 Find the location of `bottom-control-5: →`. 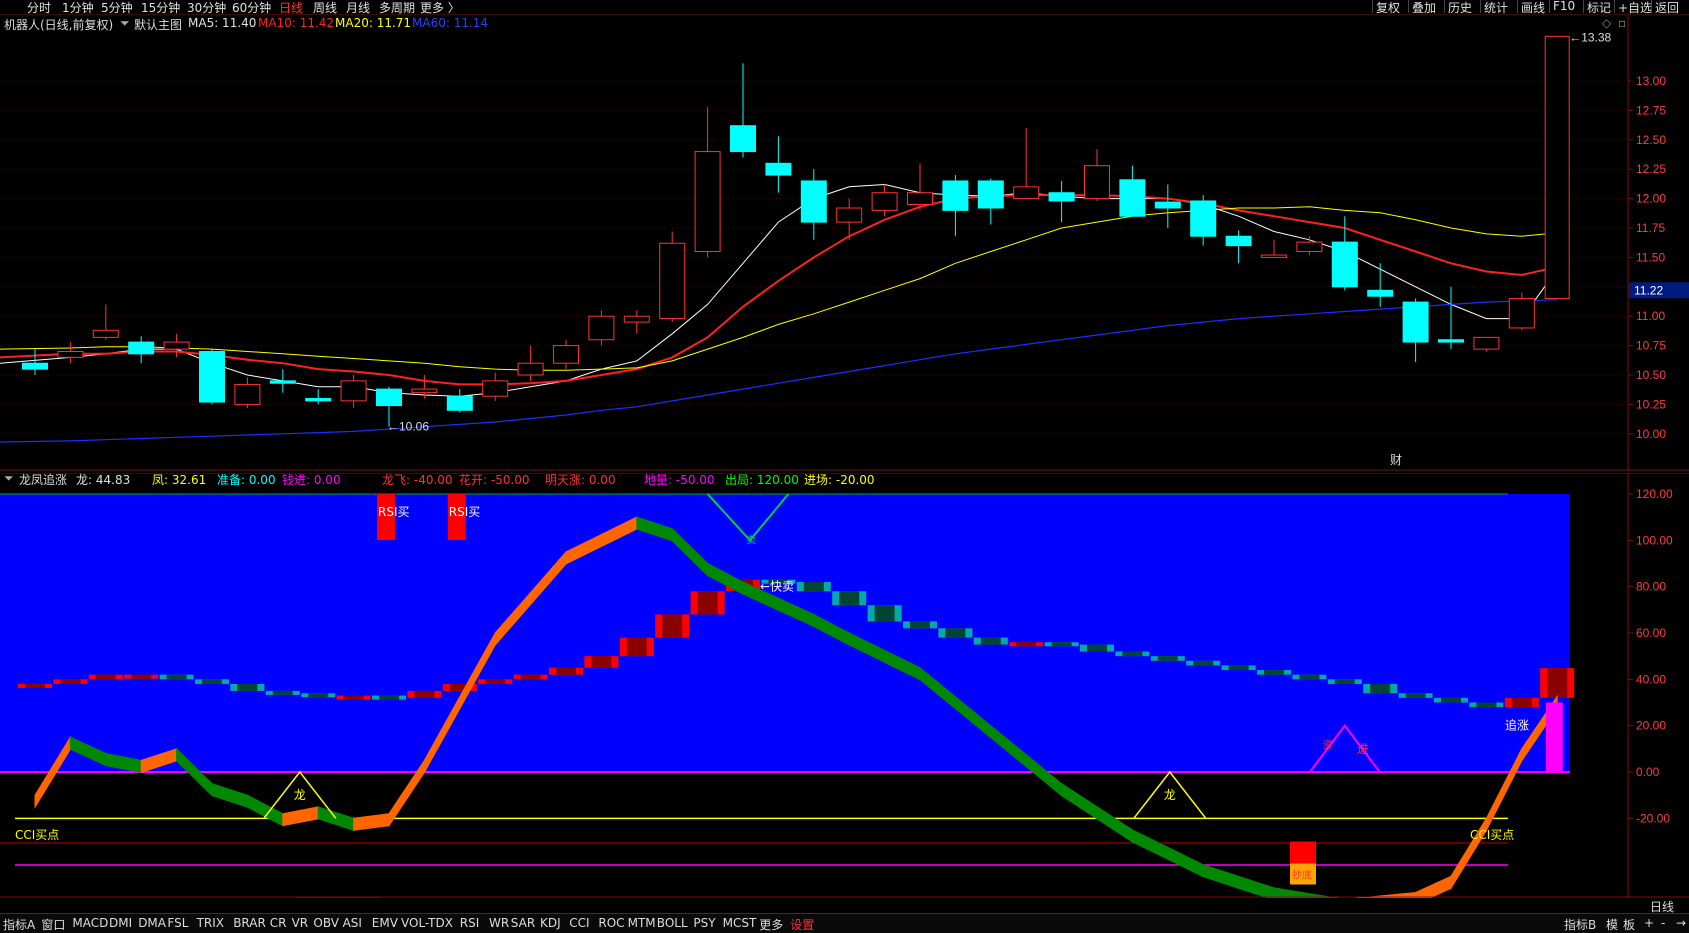

bottom-control-5: → is located at coordinates (1681, 923).